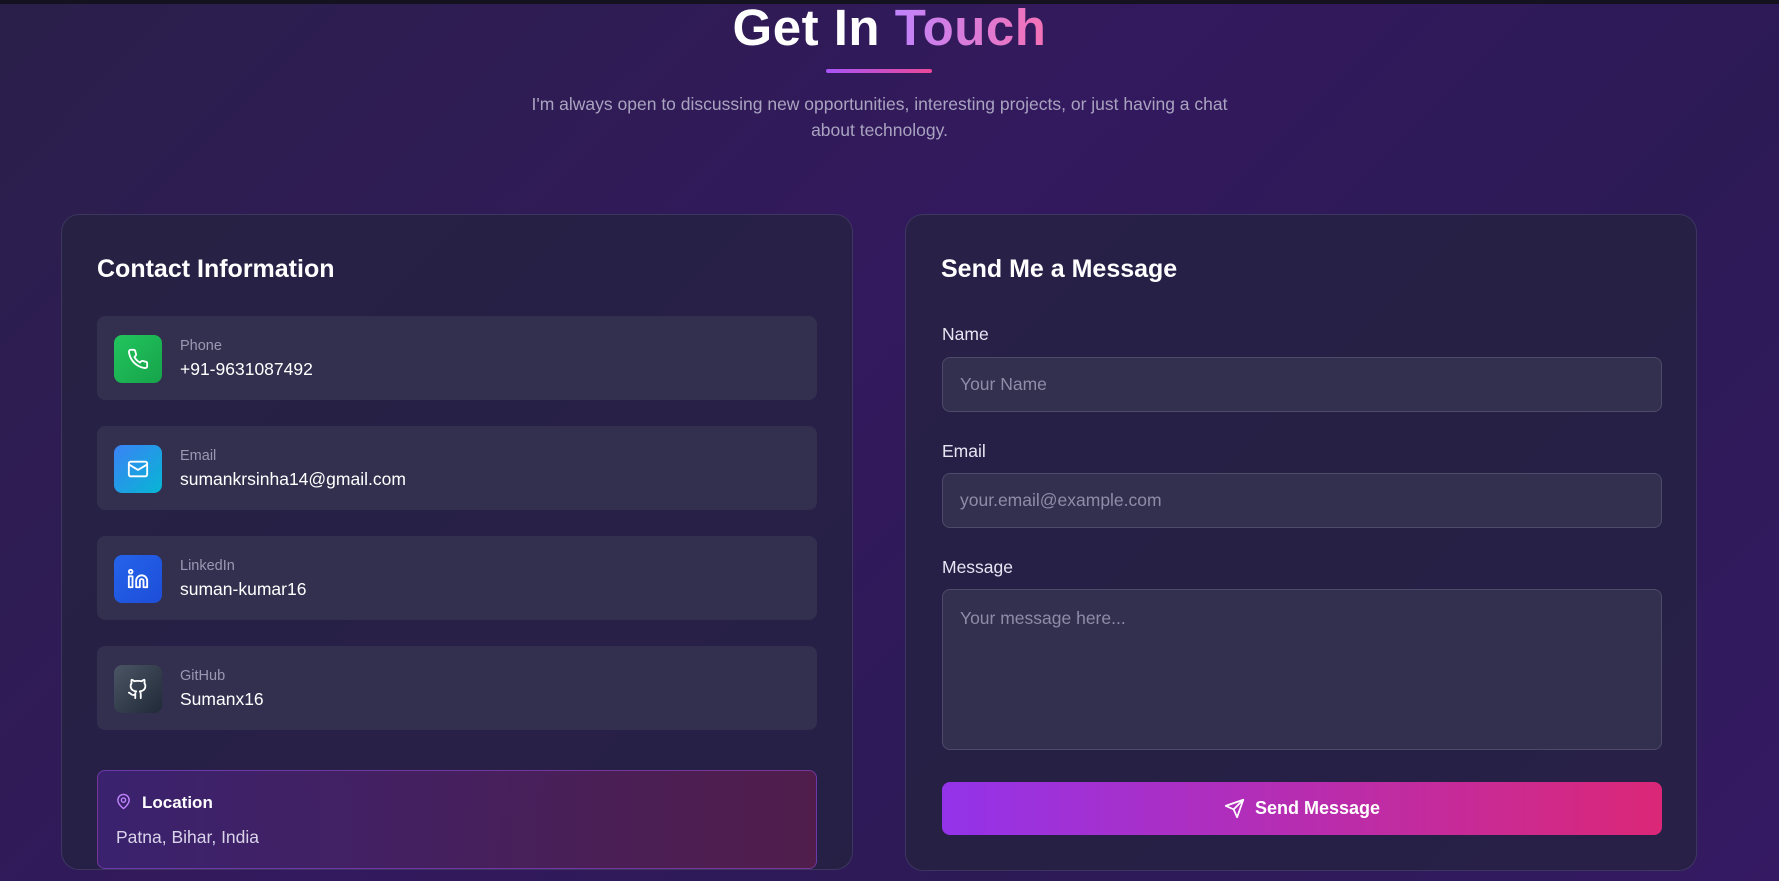  What do you see at coordinates (177, 802) in the screenshot?
I see `location-title: Location` at bounding box center [177, 802].